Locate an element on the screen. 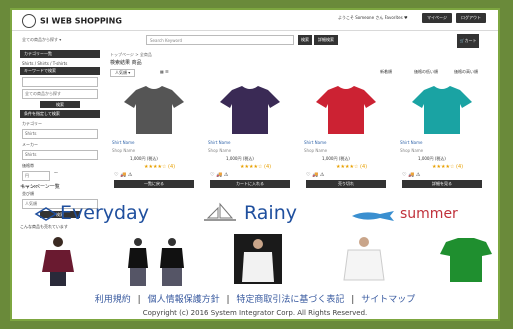  sidebar-label: メーカー is located at coordinates (30, 144).